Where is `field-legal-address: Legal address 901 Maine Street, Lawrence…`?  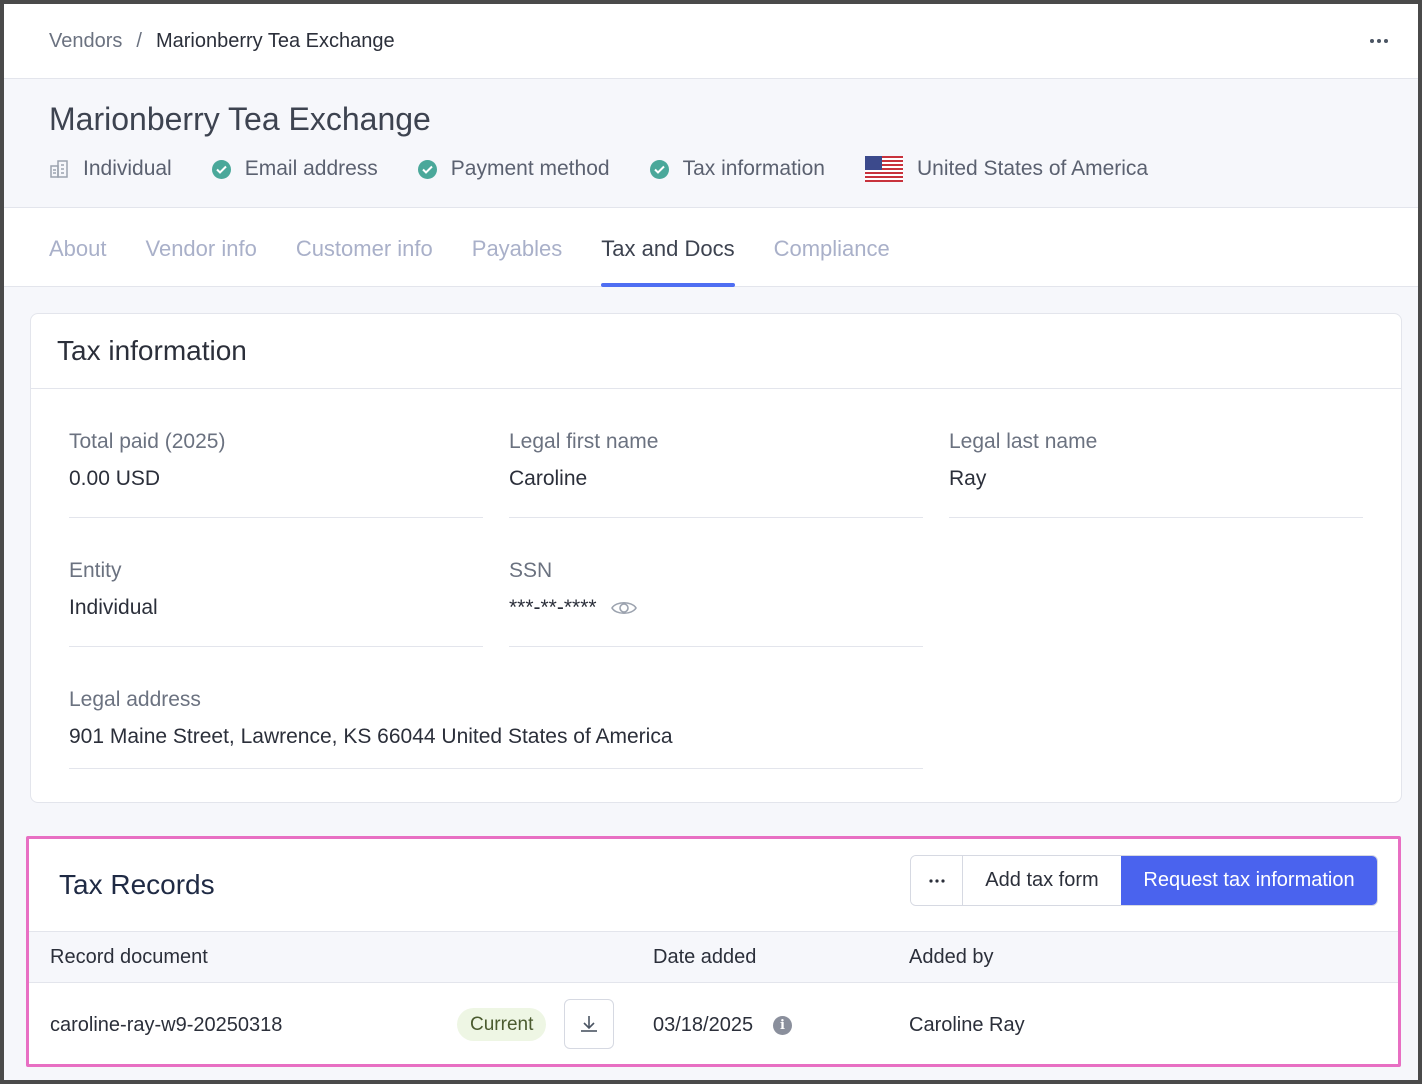
field-legal-address: Legal address 901 Maine Street, Lawrence… is located at coordinates (496, 728).